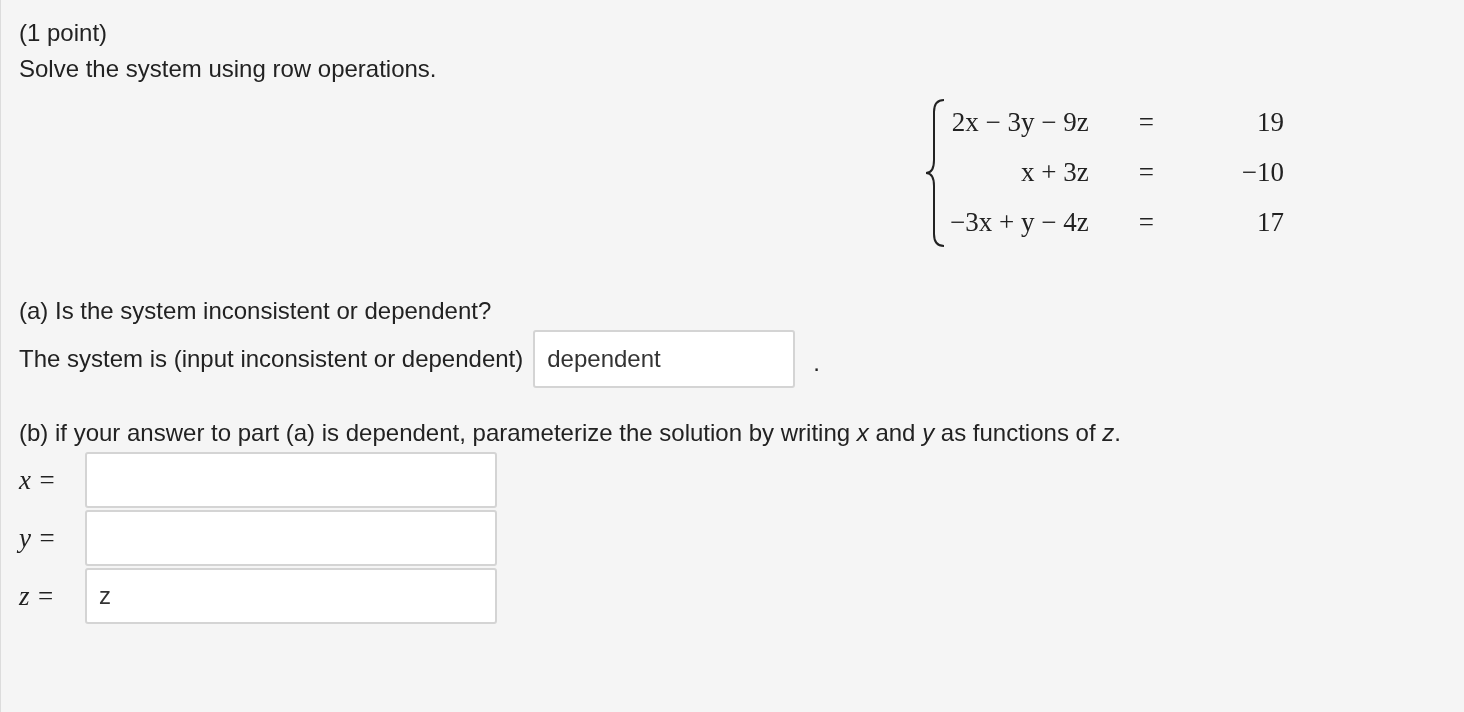 The width and height of the screenshot is (1464, 712). What do you see at coordinates (570, 433) in the screenshot?
I see `question-text: (b) if your answer to part (a) is dependent, parameterize the solution by writing x and y as functions of z.` at bounding box center [570, 433].